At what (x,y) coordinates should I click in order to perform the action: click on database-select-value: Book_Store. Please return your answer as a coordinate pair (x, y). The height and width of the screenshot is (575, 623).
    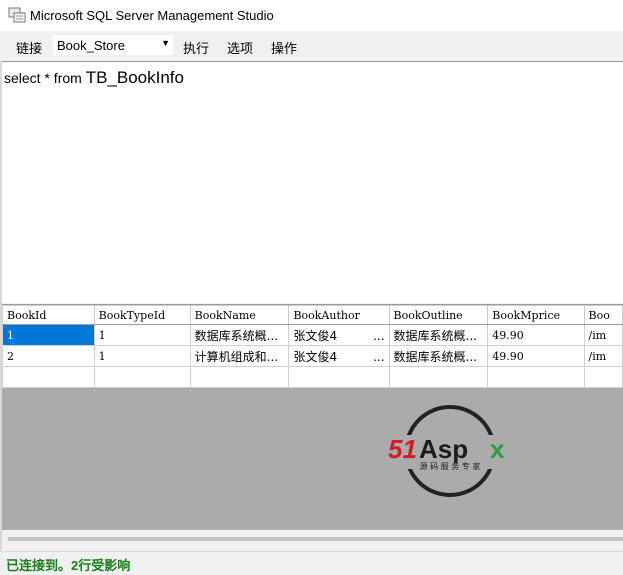
    Looking at the image, I should click on (91, 45).